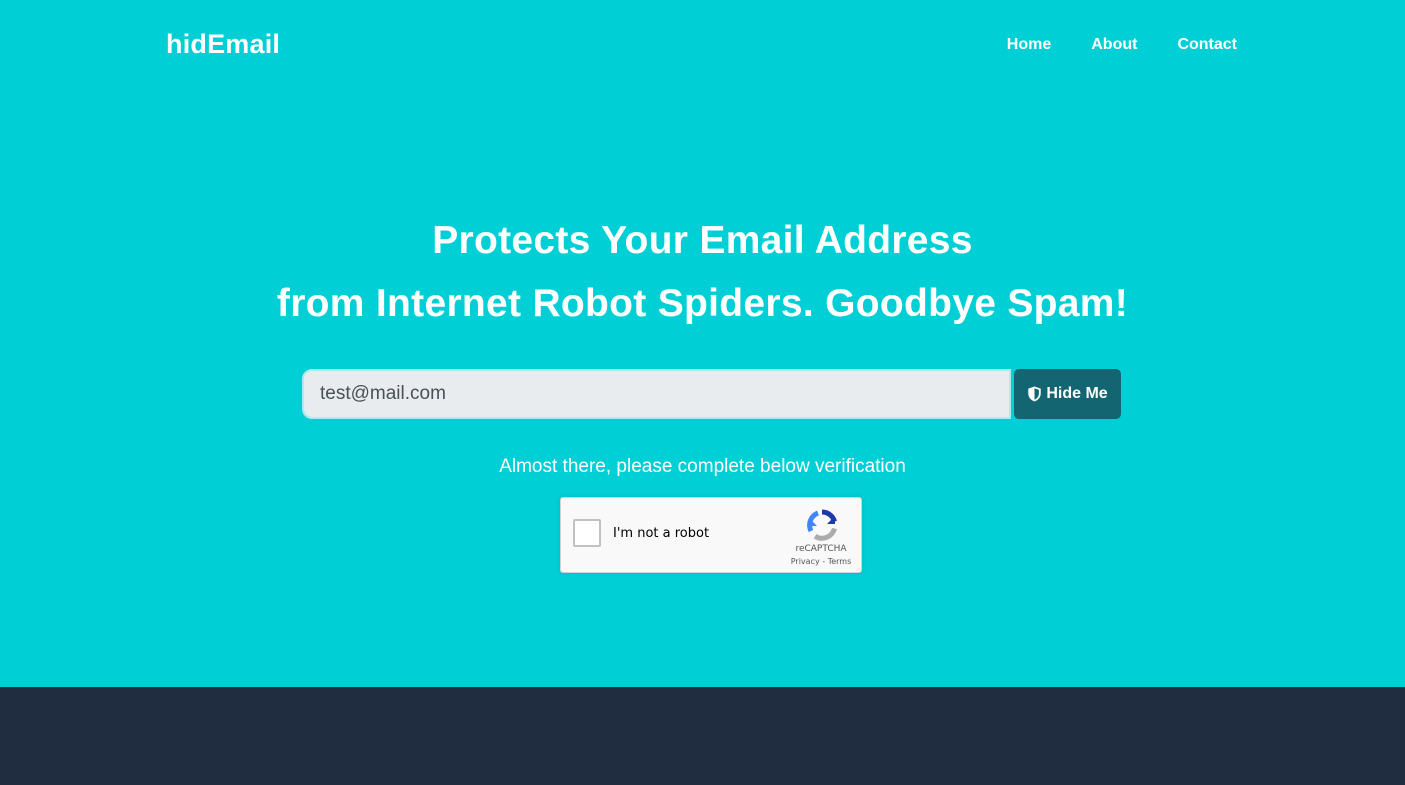 Image resolution: width=1405 pixels, height=785 pixels. Describe the element at coordinates (805, 561) in the screenshot. I see `recaptcha-privacy-link: Privacy` at that location.